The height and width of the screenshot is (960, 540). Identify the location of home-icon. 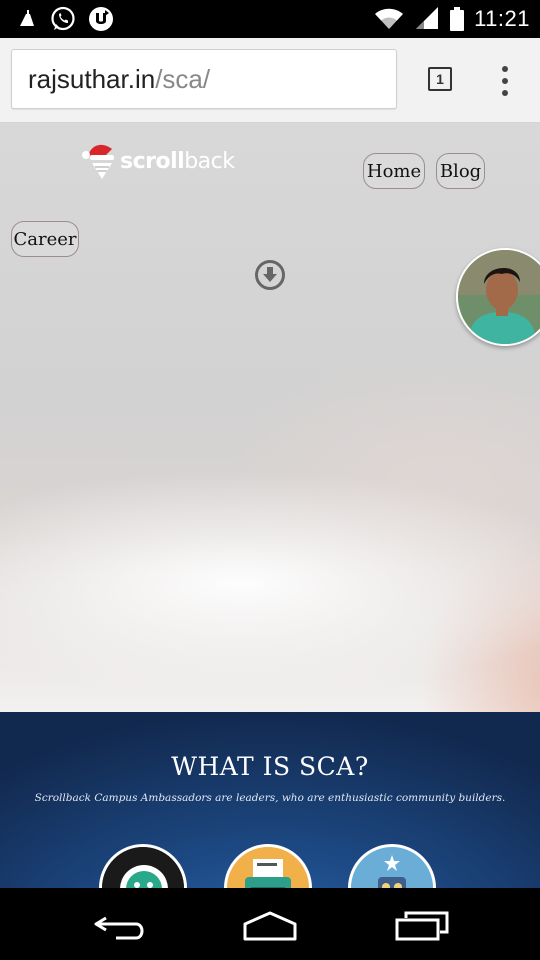
(270, 926).